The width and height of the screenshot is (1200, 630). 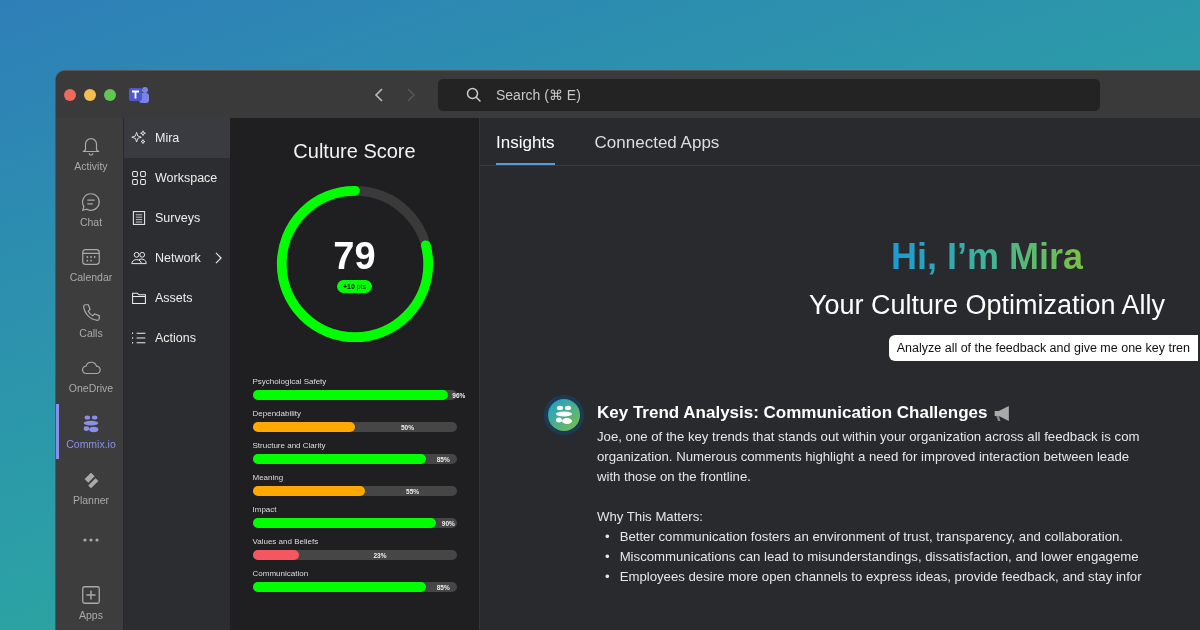 What do you see at coordinates (139, 218) in the screenshot?
I see `document-icon` at bounding box center [139, 218].